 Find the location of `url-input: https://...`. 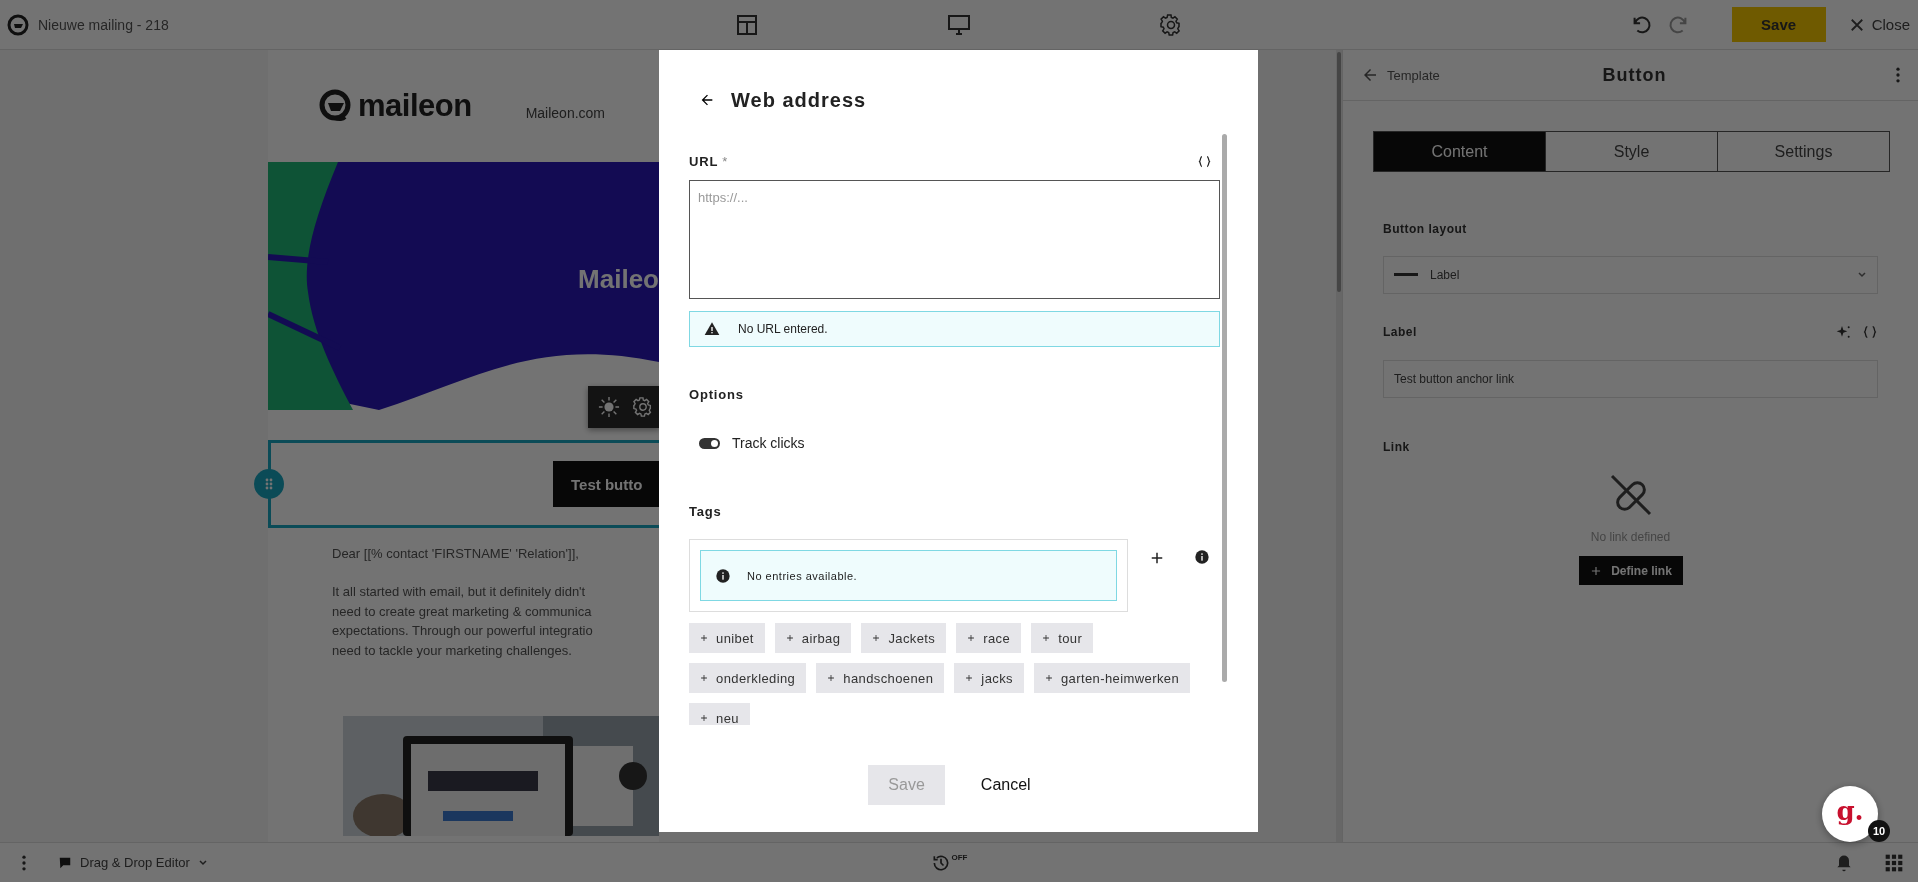

url-input: https://... is located at coordinates (954, 239).